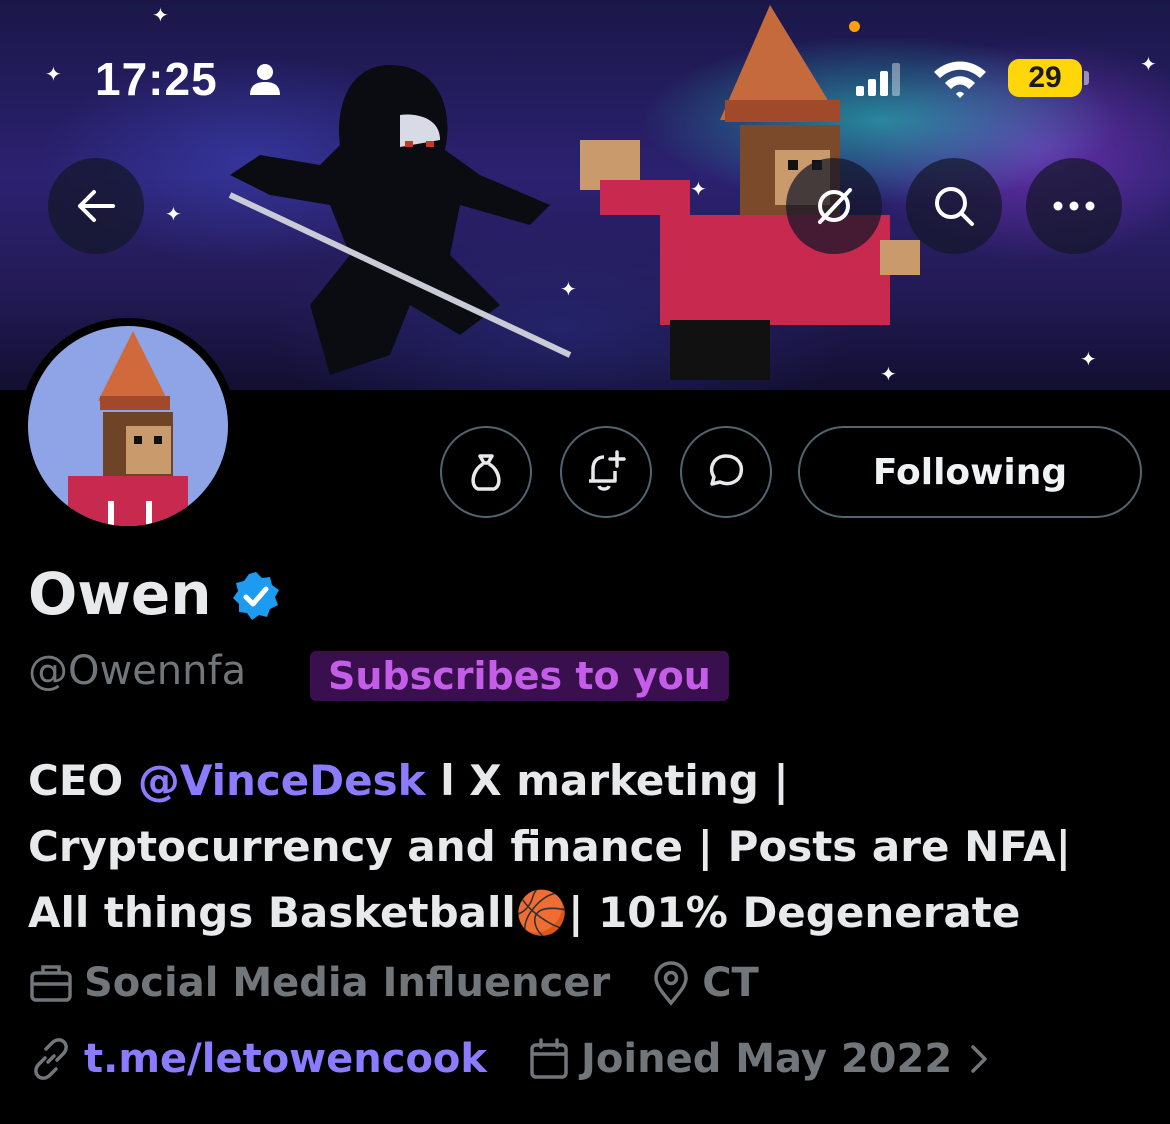 This screenshot has height=1124, width=1170. What do you see at coordinates (347, 983) in the screenshot?
I see `profession-text: Social Media Influencer` at bounding box center [347, 983].